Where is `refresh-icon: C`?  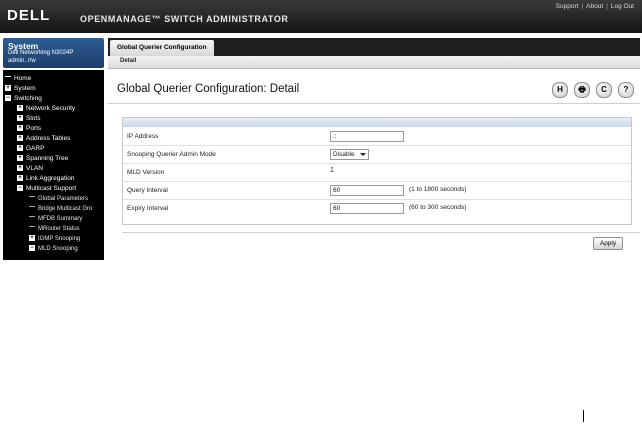 refresh-icon: C is located at coordinates (604, 90).